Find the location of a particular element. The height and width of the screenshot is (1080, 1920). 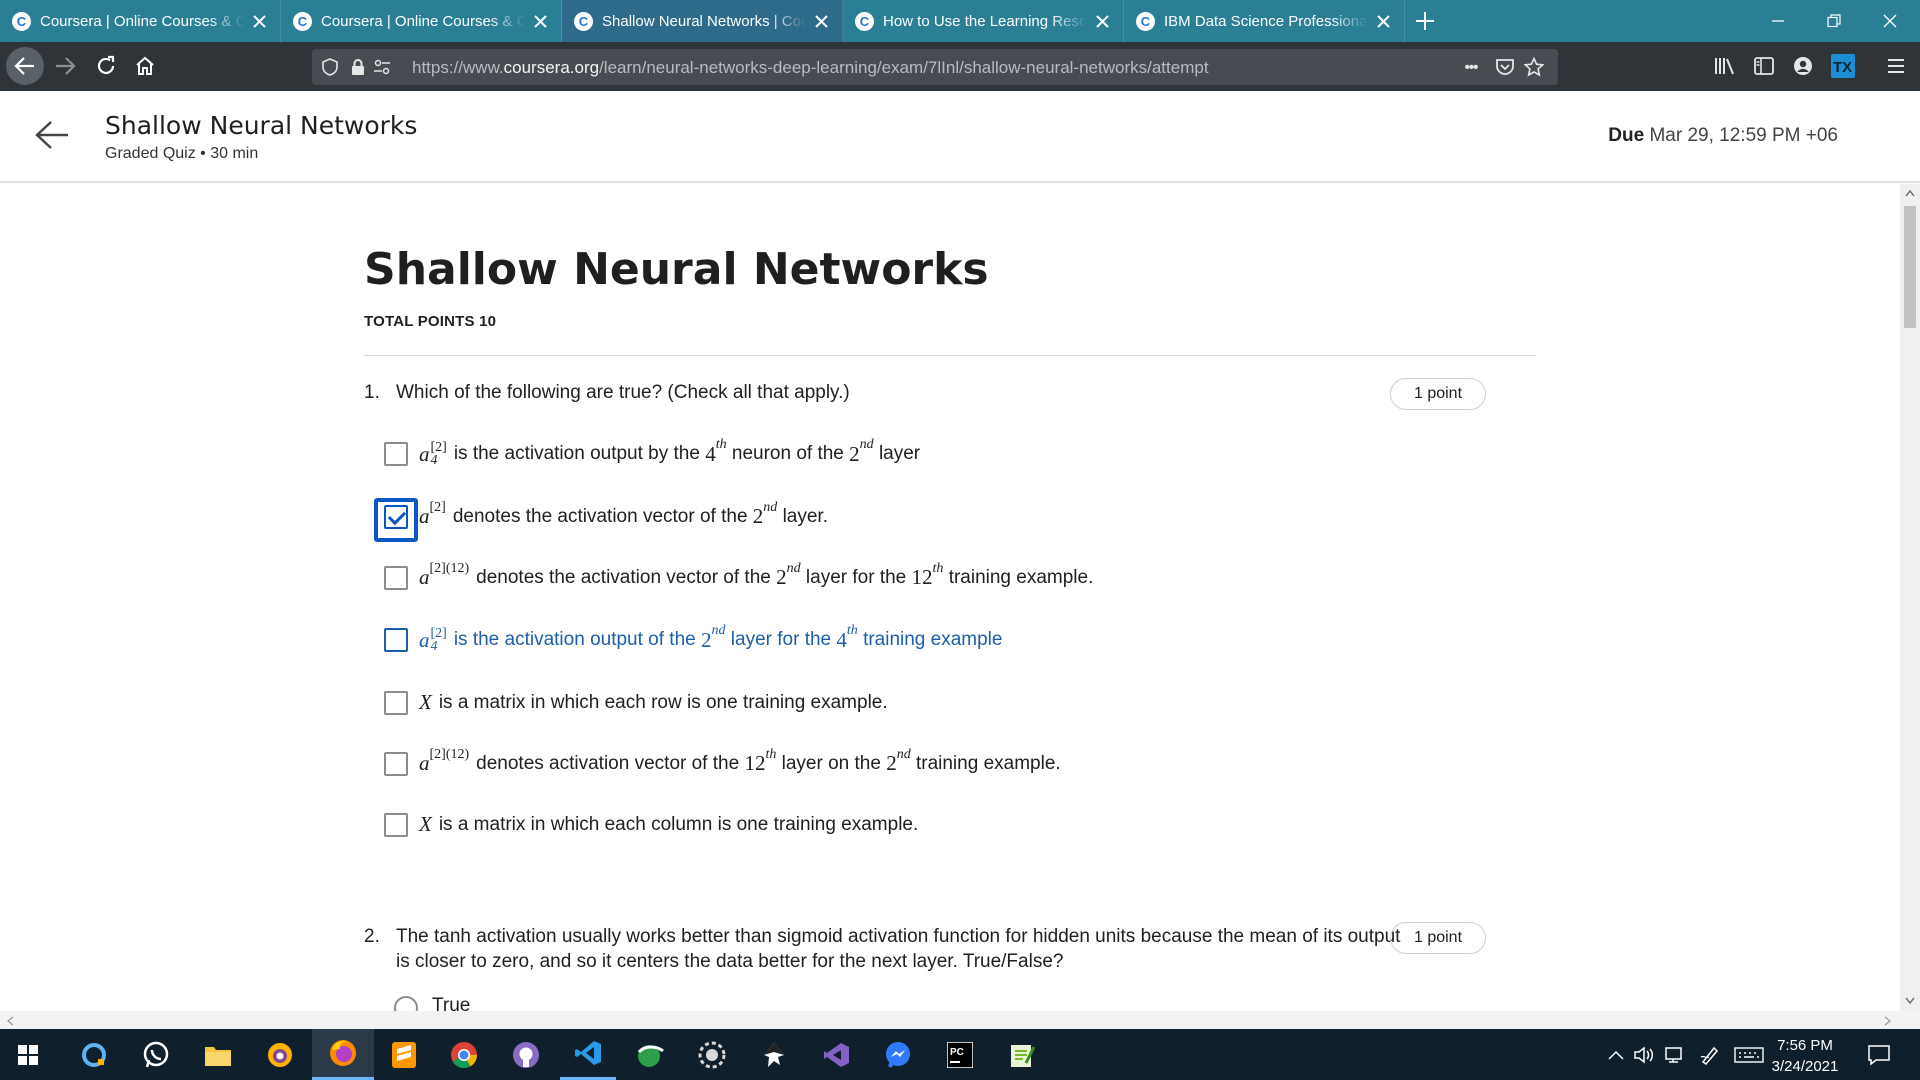

show-hidden-icons-chevron-icon is located at coordinates (1616, 1055).